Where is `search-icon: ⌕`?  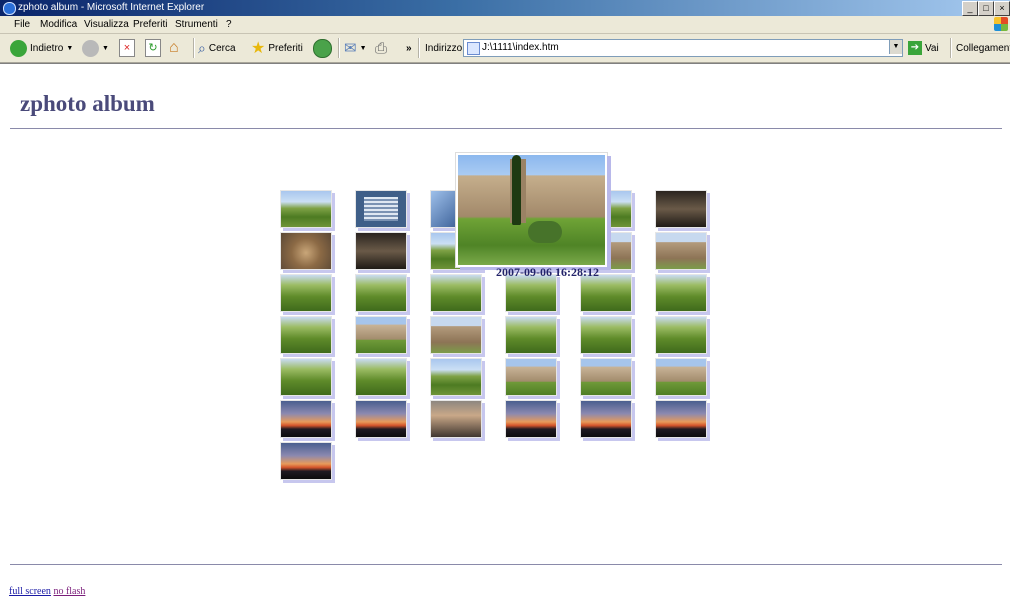
search-icon: ⌕ is located at coordinates (202, 47).